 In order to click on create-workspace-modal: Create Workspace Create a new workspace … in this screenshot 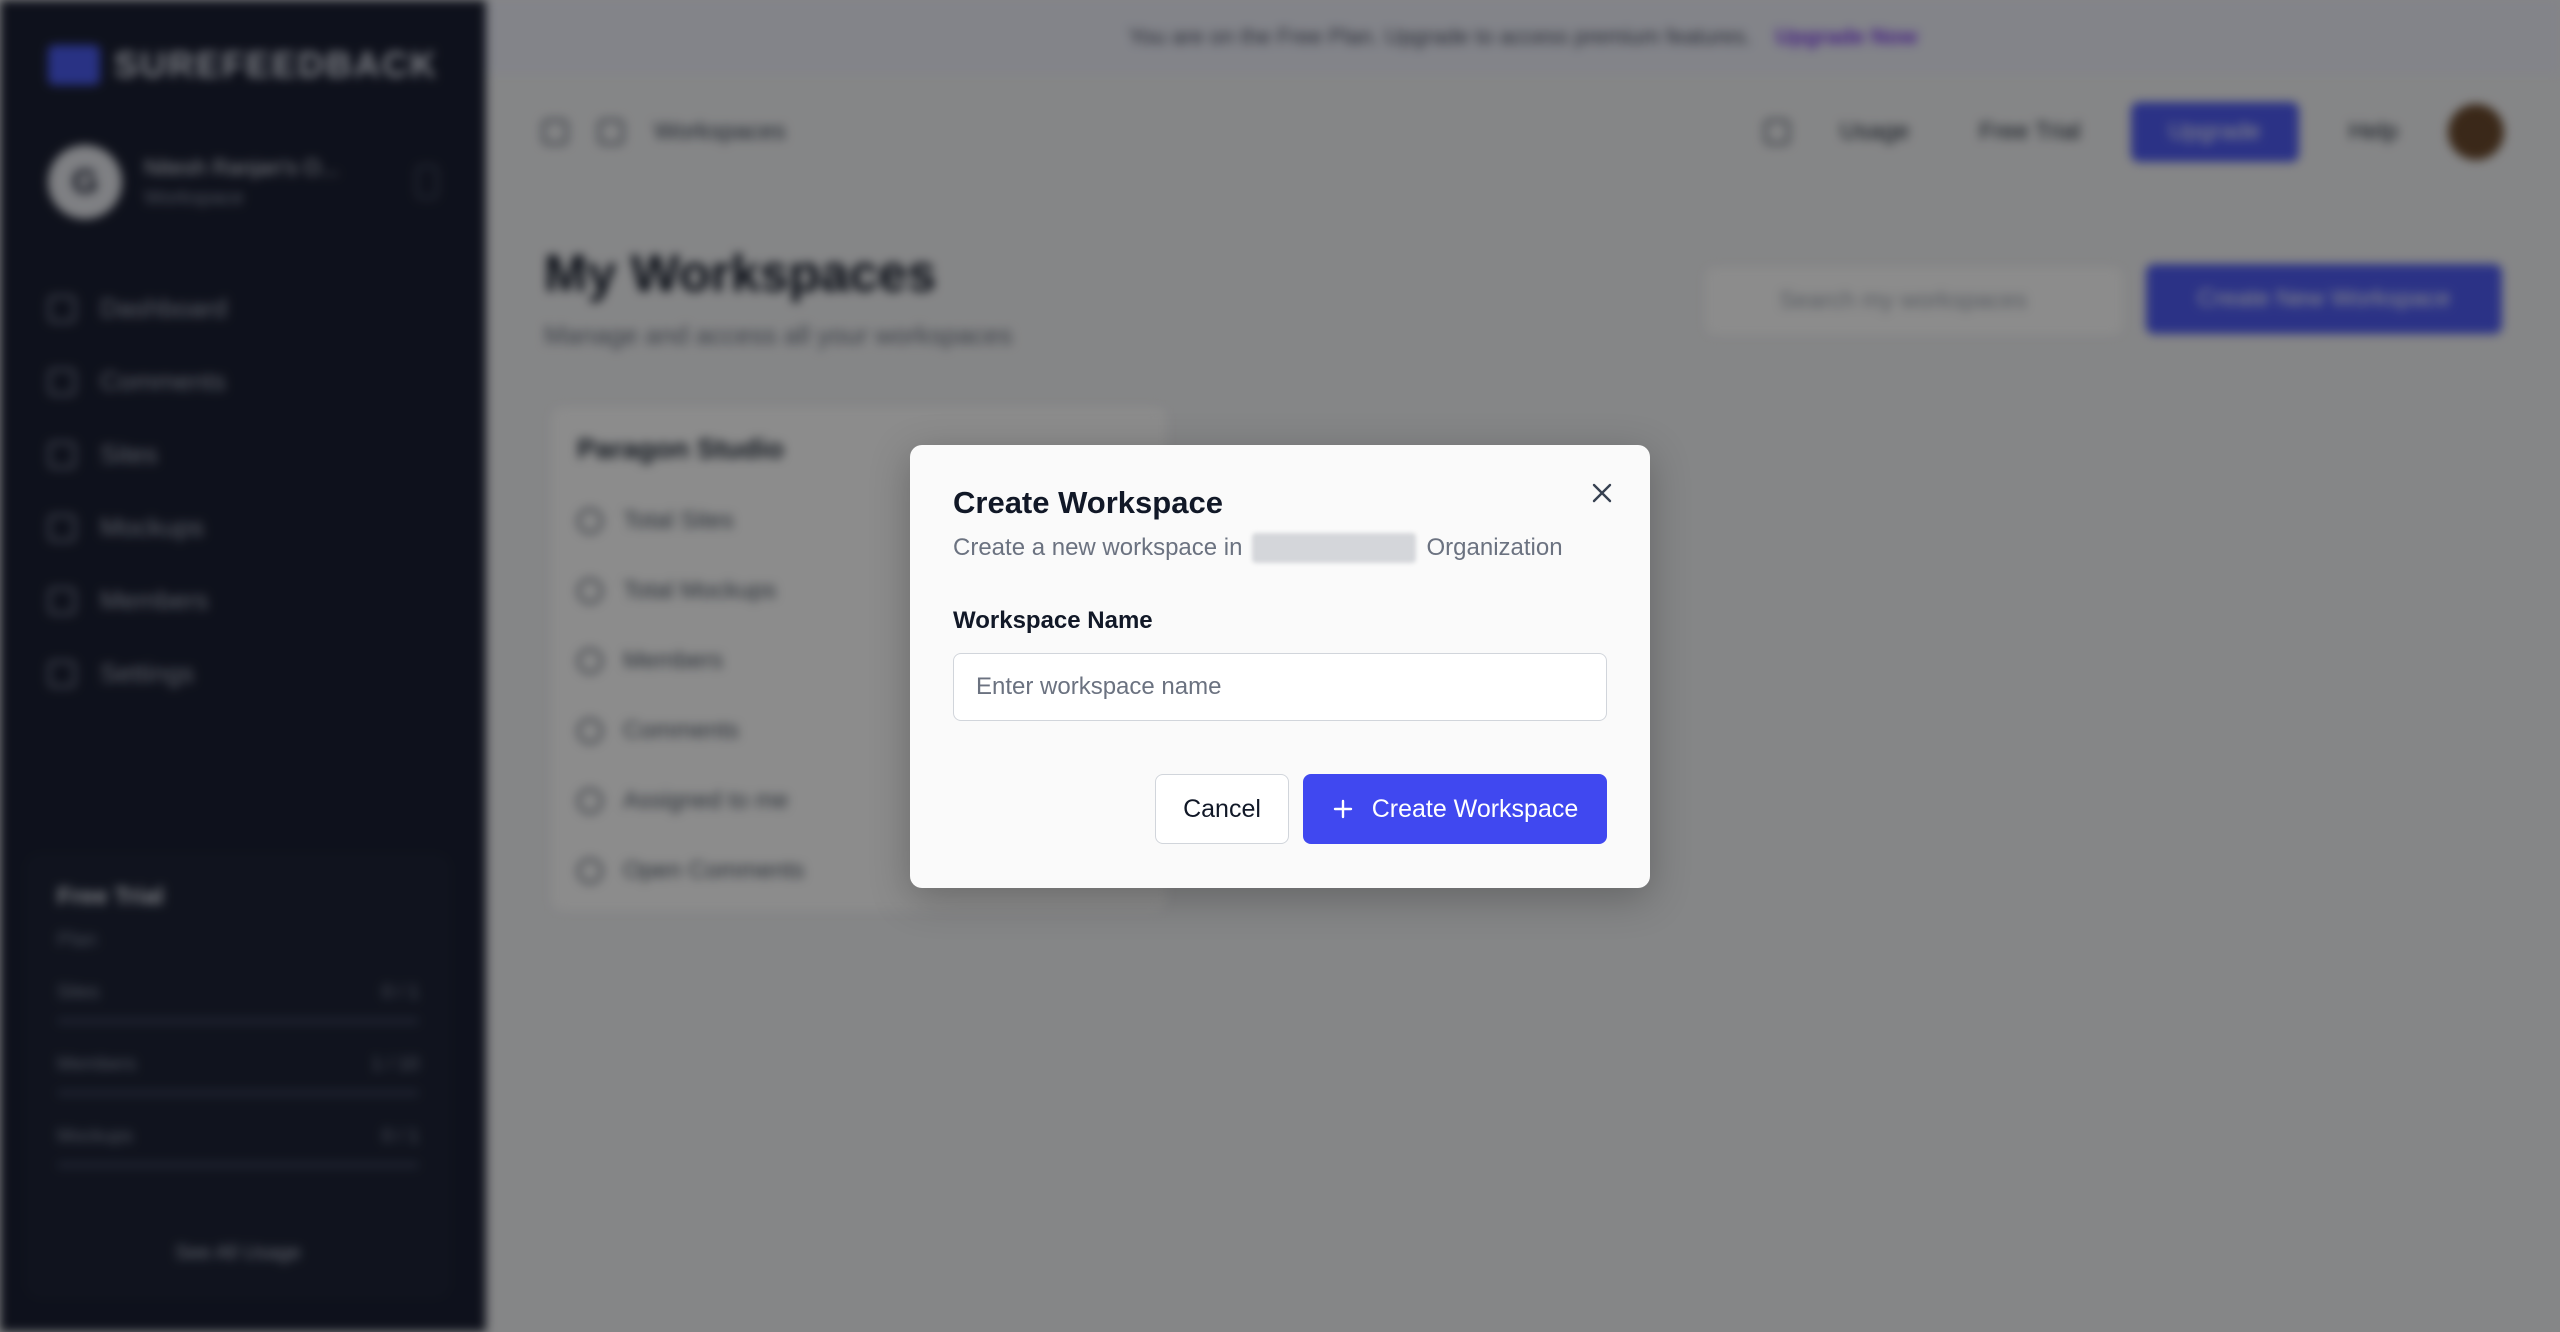, I will do `click(1280, 666)`.